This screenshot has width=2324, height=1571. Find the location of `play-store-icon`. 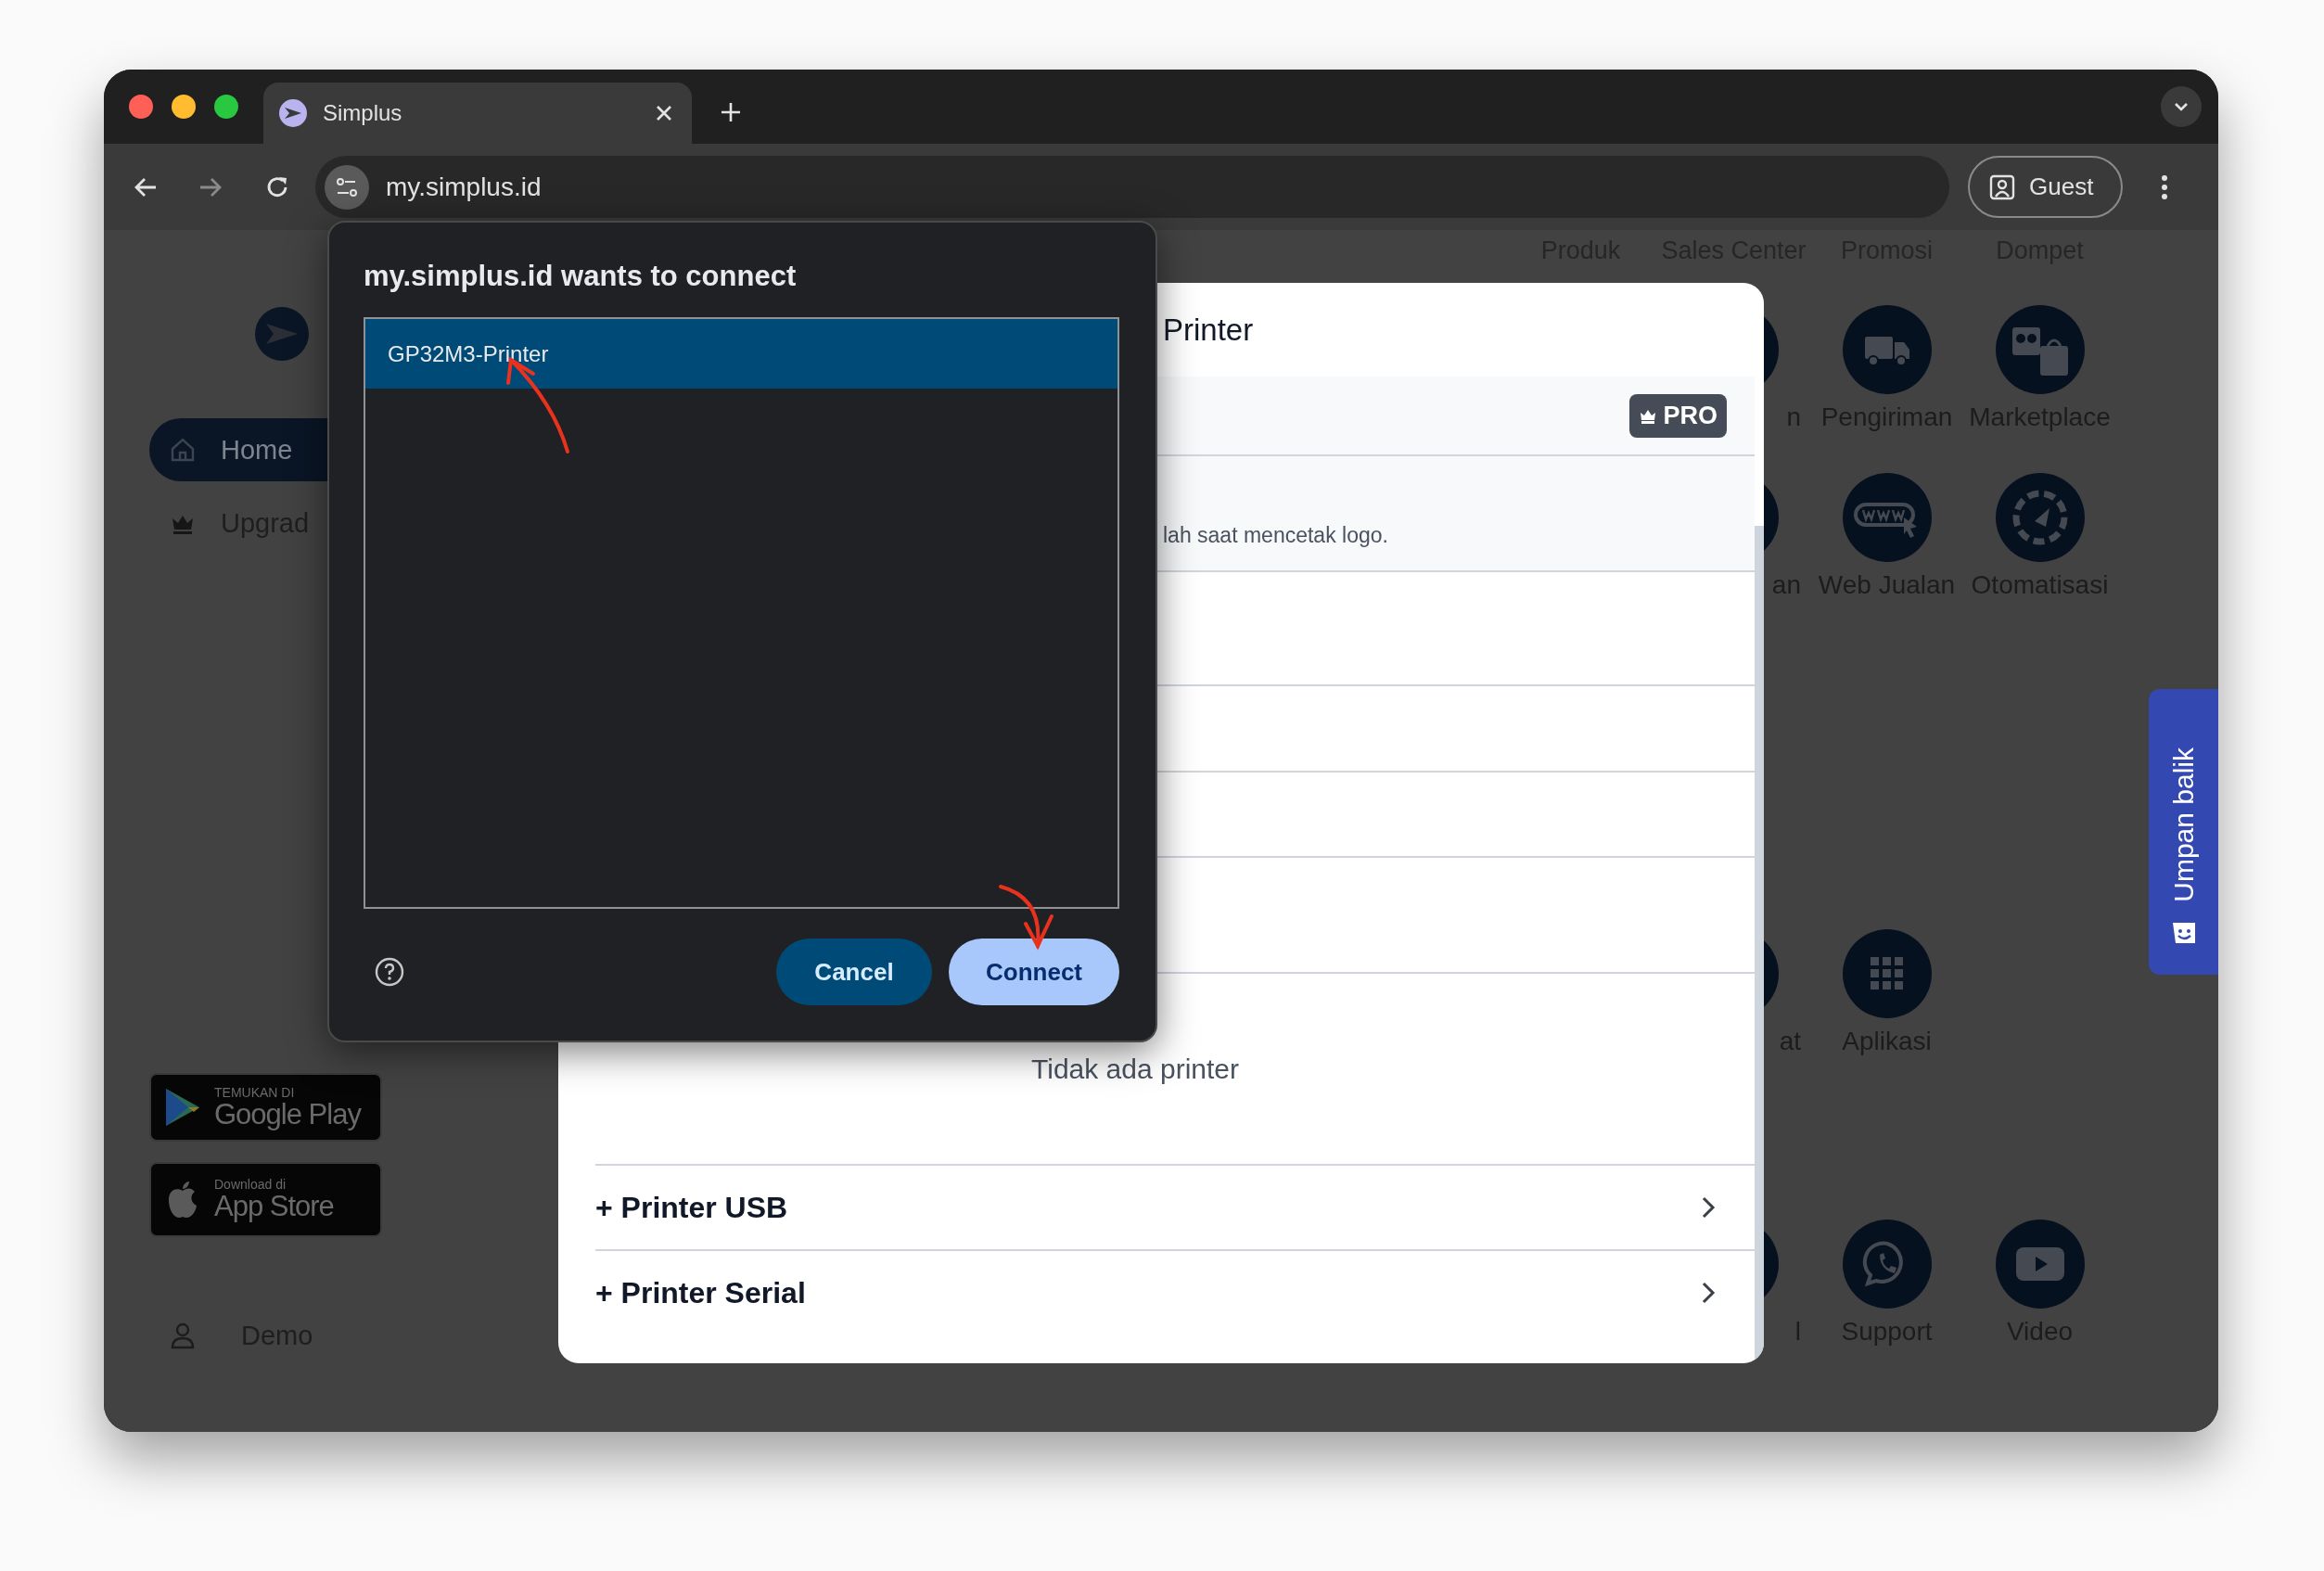

play-store-icon is located at coordinates (183, 1107).